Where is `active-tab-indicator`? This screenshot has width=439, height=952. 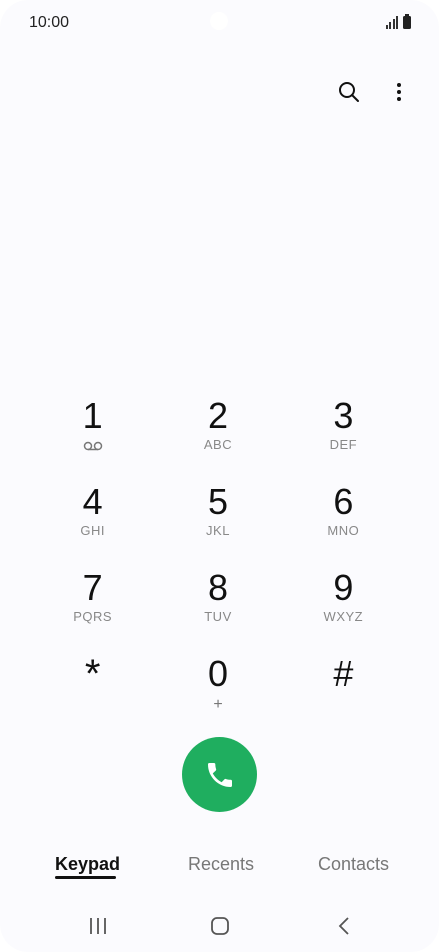 active-tab-indicator is located at coordinates (85, 877).